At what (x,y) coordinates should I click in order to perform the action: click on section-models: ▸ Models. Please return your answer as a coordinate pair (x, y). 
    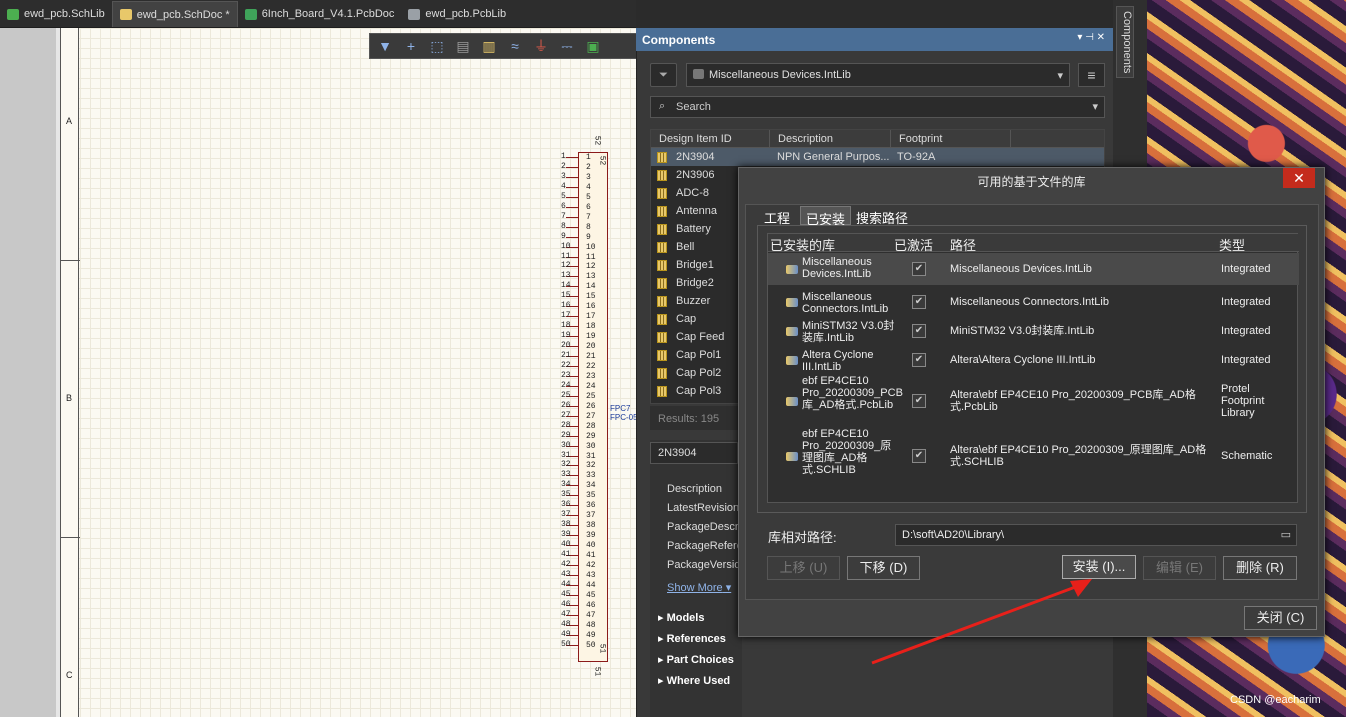
    Looking at the image, I should click on (681, 617).